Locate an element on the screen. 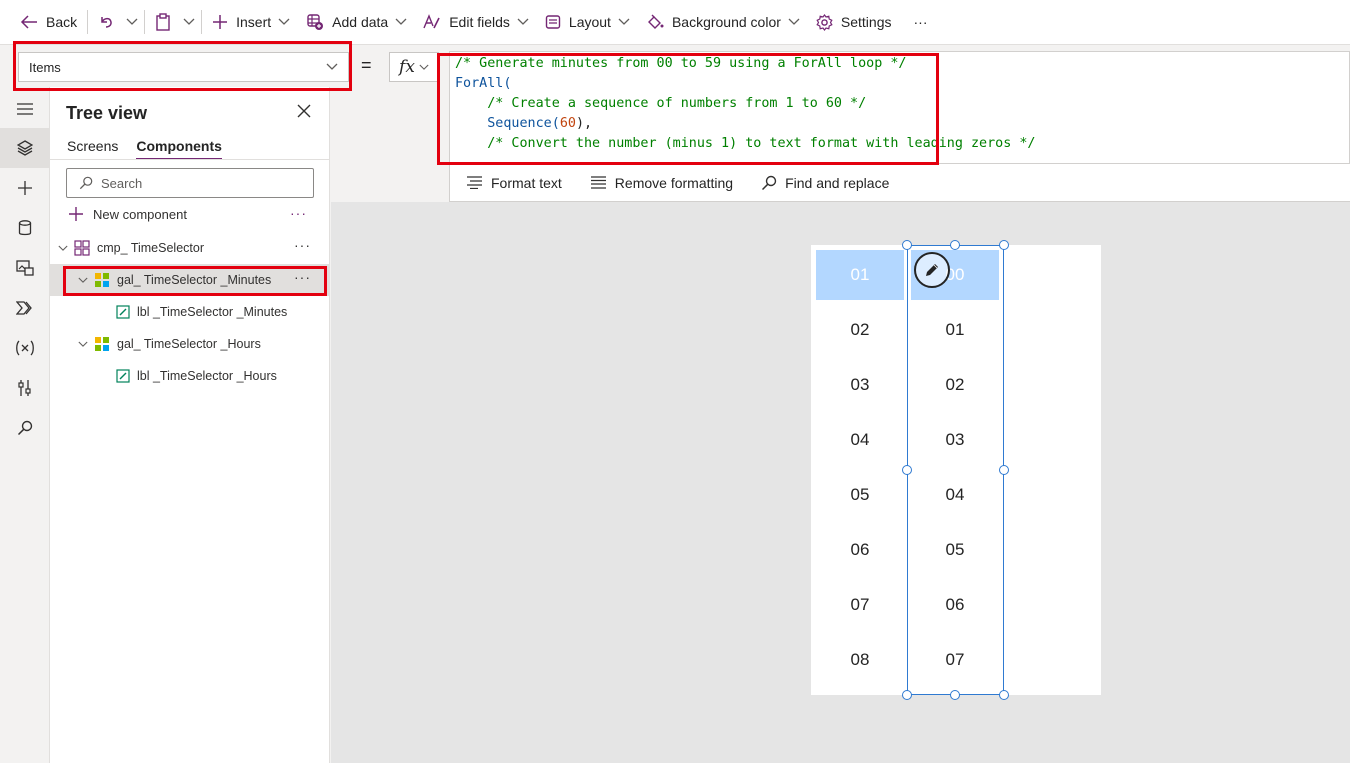  back-label: Back is located at coordinates (62, 22).